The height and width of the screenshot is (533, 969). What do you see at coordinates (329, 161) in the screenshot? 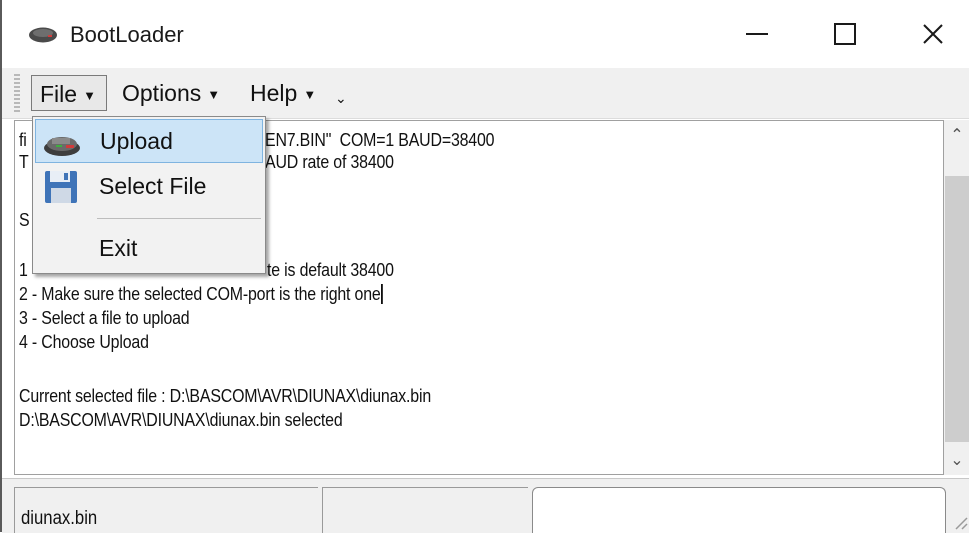
I see `log-line: AUD rate of 38400` at bounding box center [329, 161].